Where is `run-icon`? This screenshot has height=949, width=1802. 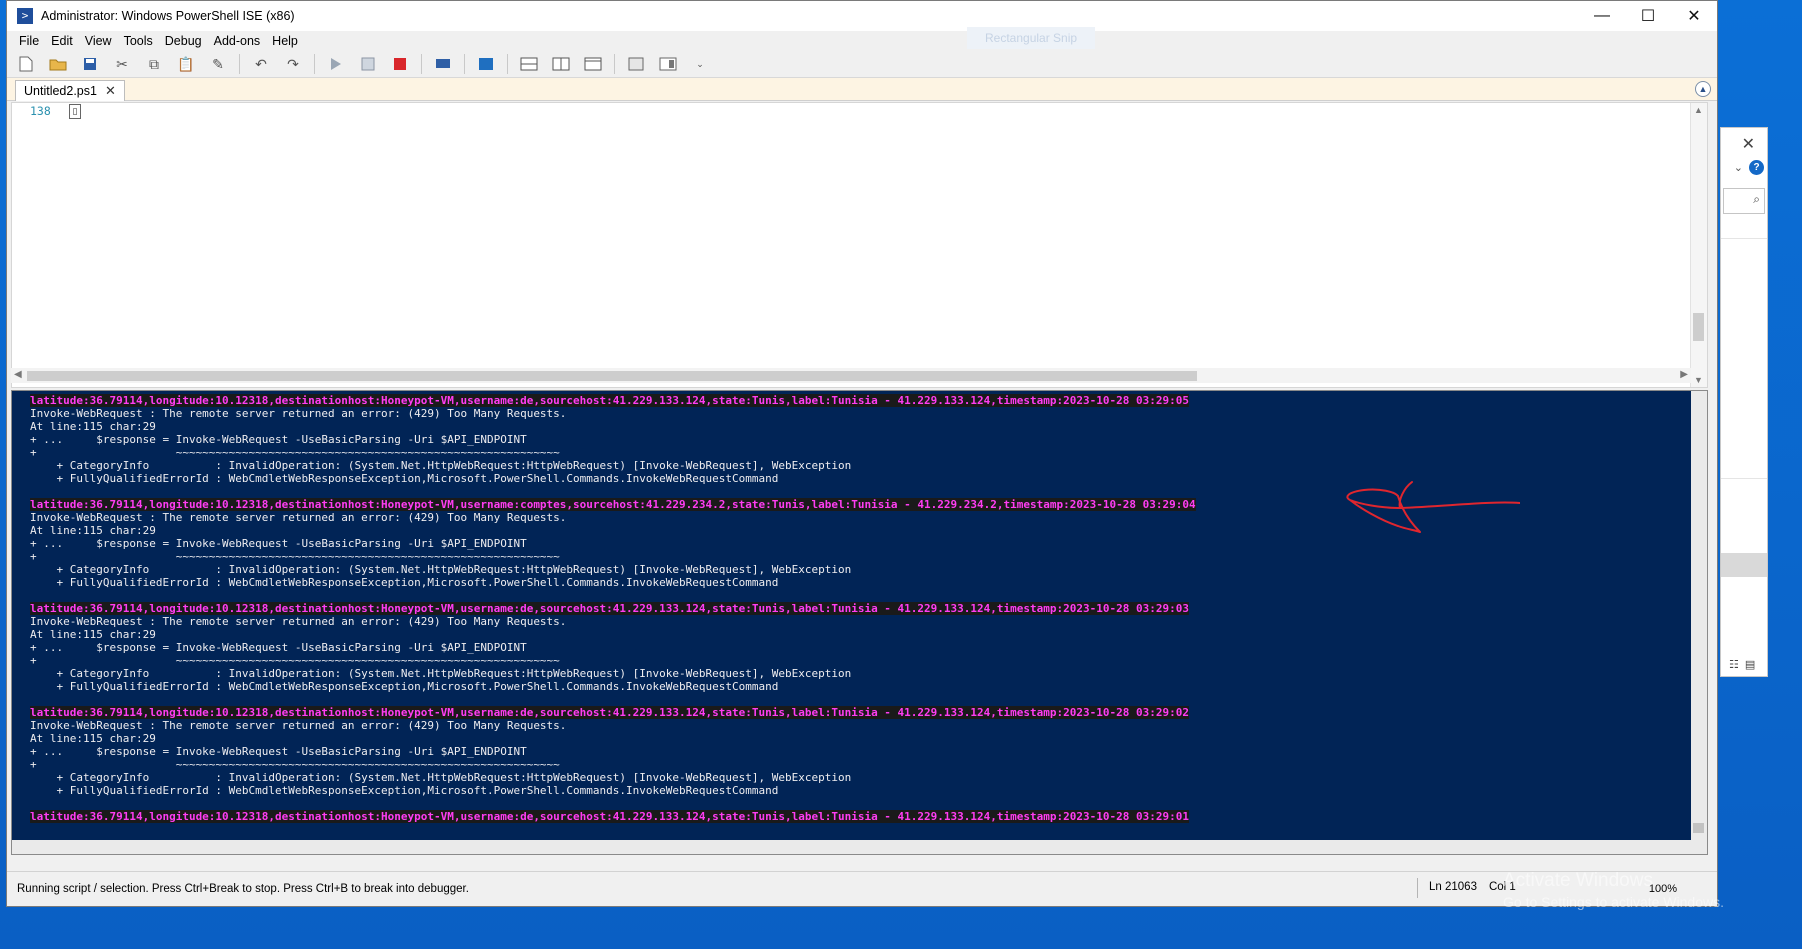 run-icon is located at coordinates (336, 64).